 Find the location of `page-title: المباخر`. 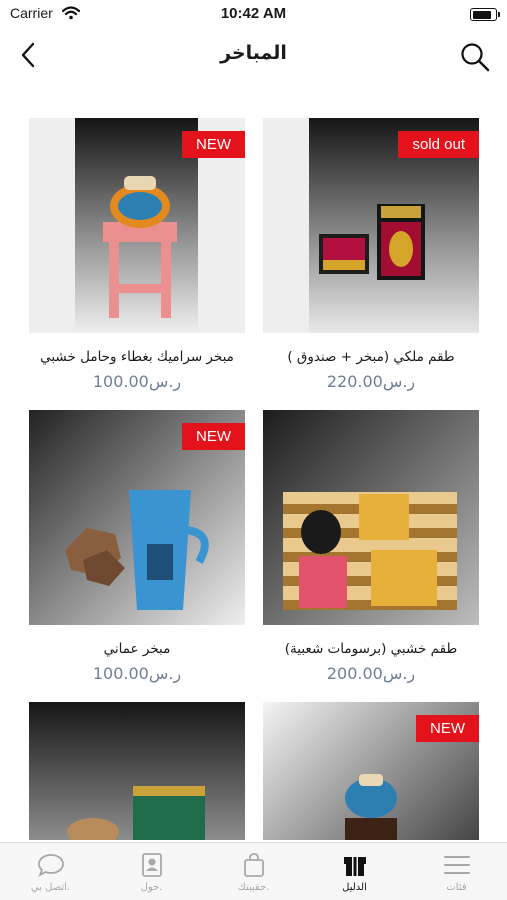

page-title: المباخر is located at coordinates (253, 53).